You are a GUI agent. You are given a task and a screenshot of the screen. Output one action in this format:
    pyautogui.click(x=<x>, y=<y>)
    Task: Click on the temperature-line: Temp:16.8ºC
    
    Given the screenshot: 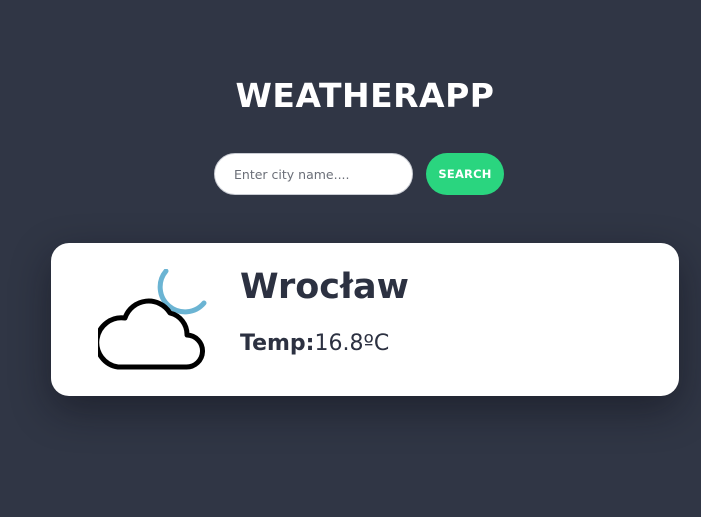 What is the action you would take?
    pyautogui.click(x=314, y=344)
    